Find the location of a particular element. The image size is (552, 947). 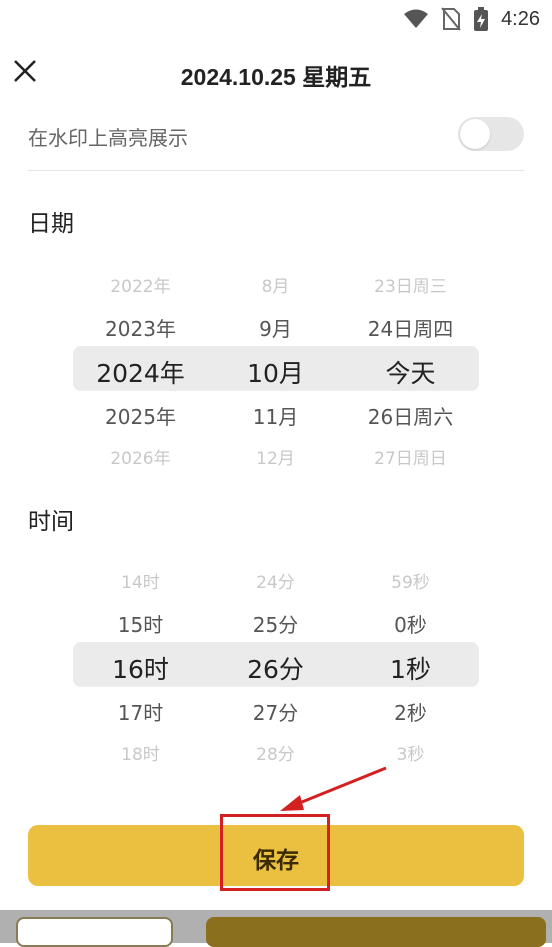

month-selected: 10月 is located at coordinates (275, 372).